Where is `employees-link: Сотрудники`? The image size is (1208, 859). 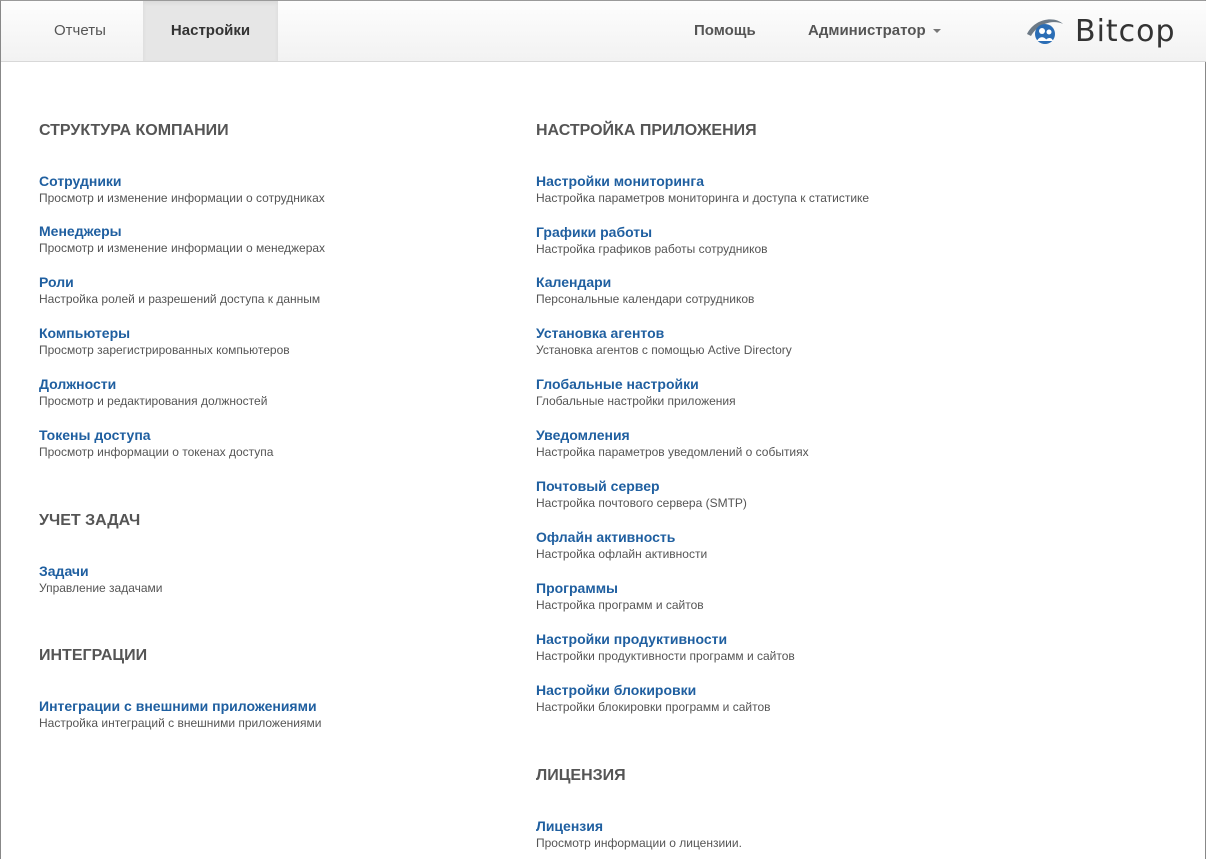
employees-link: Сотрудники is located at coordinates (182, 181).